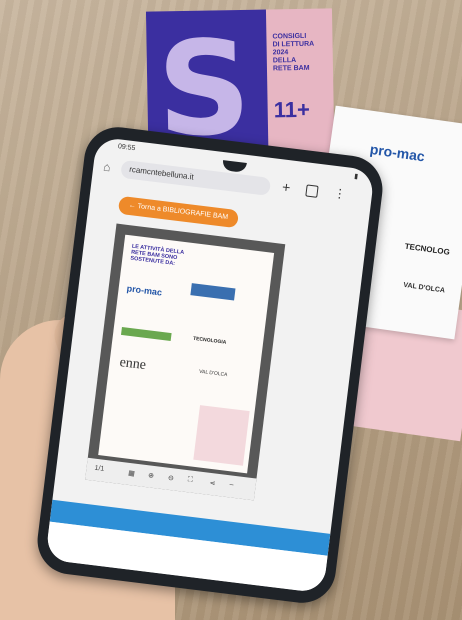 Image resolution: width=462 pixels, height=620 pixels. Describe the element at coordinates (212, 483) in the screenshot. I see `share-icon: ⋖` at that location.